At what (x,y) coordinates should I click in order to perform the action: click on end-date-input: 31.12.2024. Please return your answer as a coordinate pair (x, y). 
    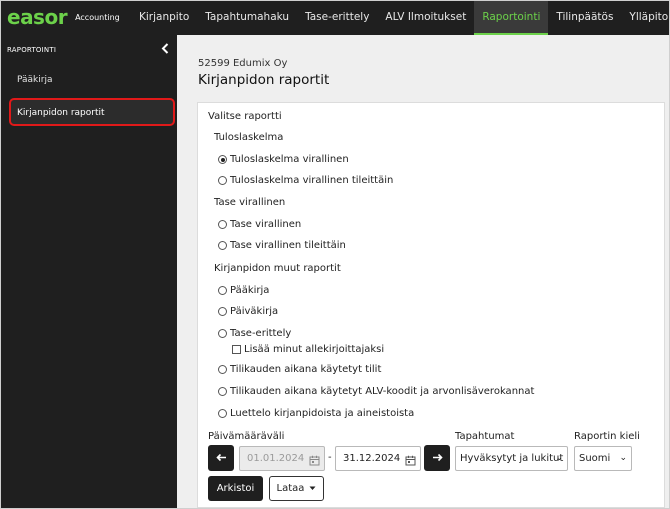
    Looking at the image, I should click on (378, 458).